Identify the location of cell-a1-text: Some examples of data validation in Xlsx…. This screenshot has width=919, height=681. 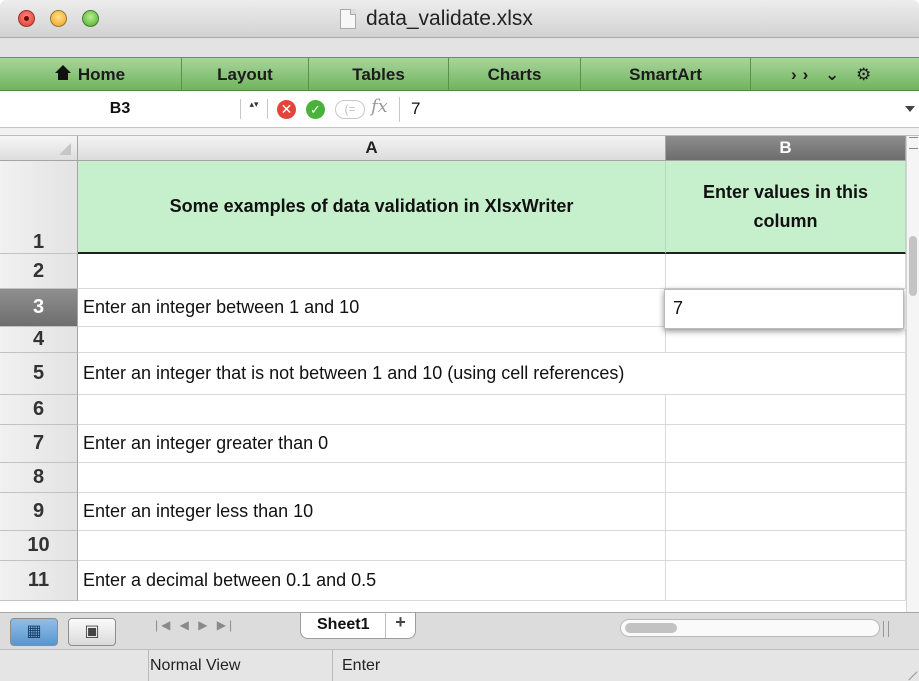
(371, 206).